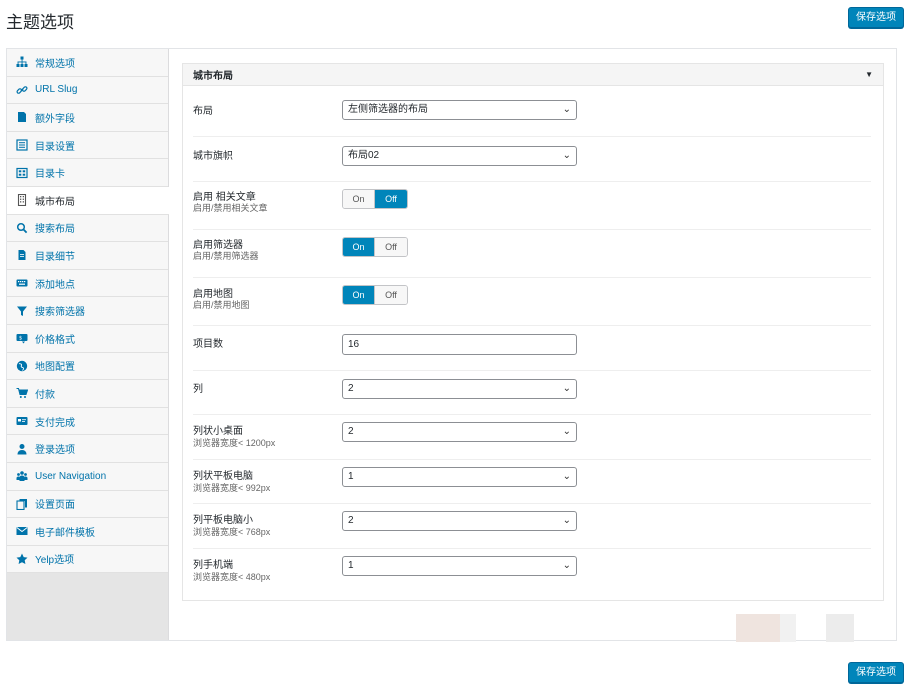 Image resolution: width=905 pixels, height=693 pixels. What do you see at coordinates (87, 421) in the screenshot?
I see `sidebar-item: 支付完成` at bounding box center [87, 421].